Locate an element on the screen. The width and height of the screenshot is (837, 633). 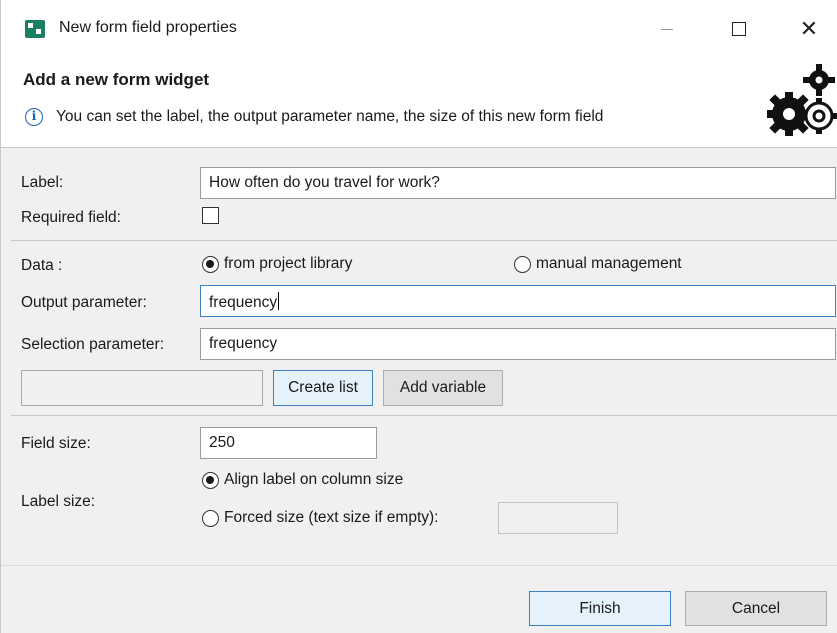
selection-parameter-input: frequency is located at coordinates (518, 344).